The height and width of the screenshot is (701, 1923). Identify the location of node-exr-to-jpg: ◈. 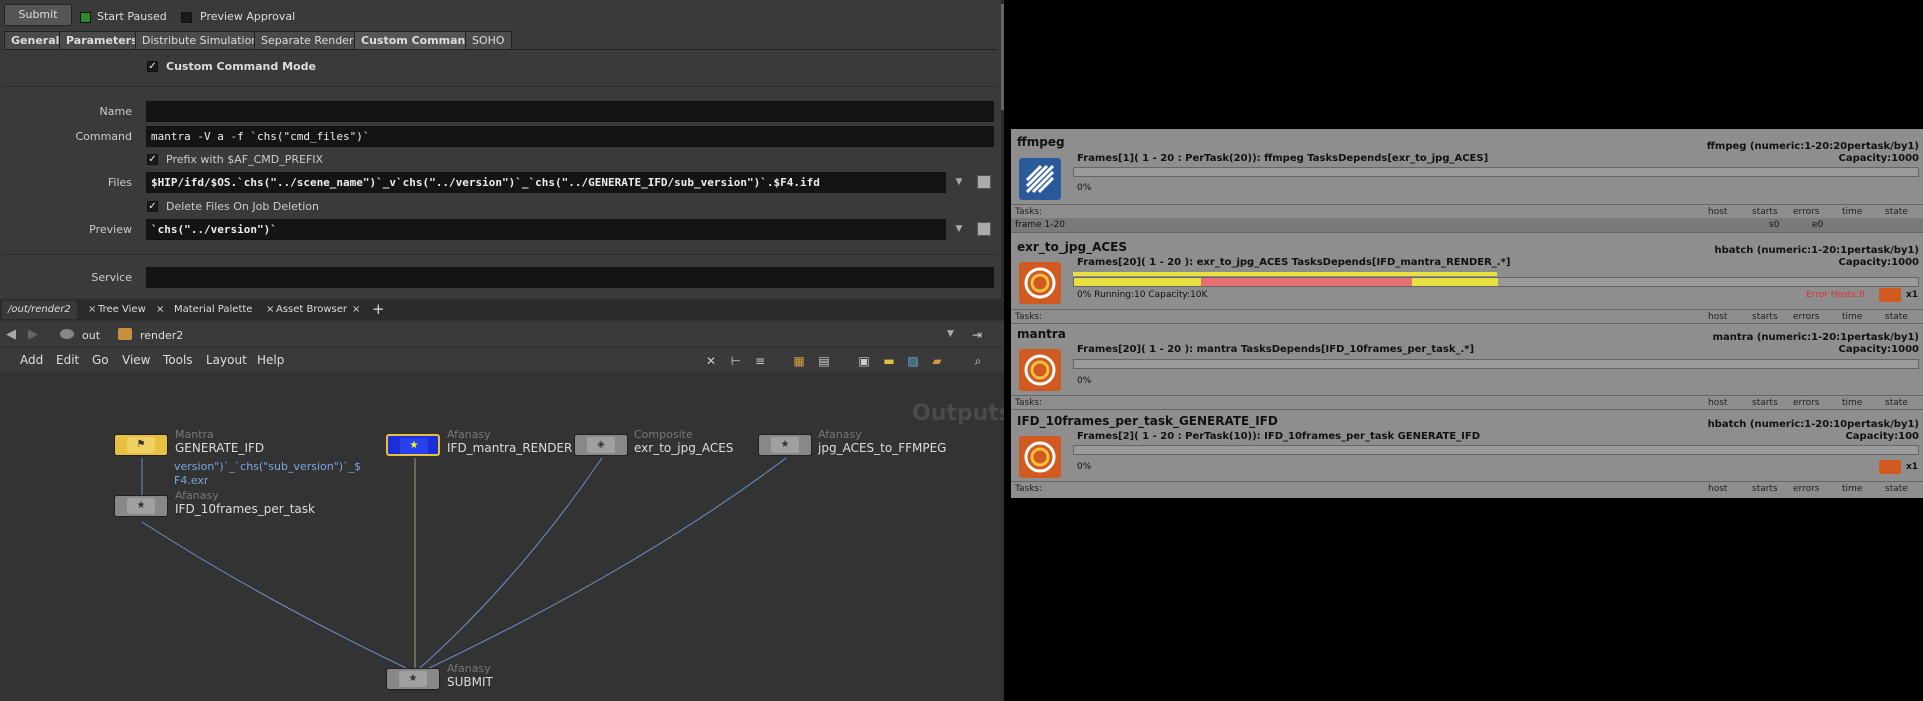
(601, 445).